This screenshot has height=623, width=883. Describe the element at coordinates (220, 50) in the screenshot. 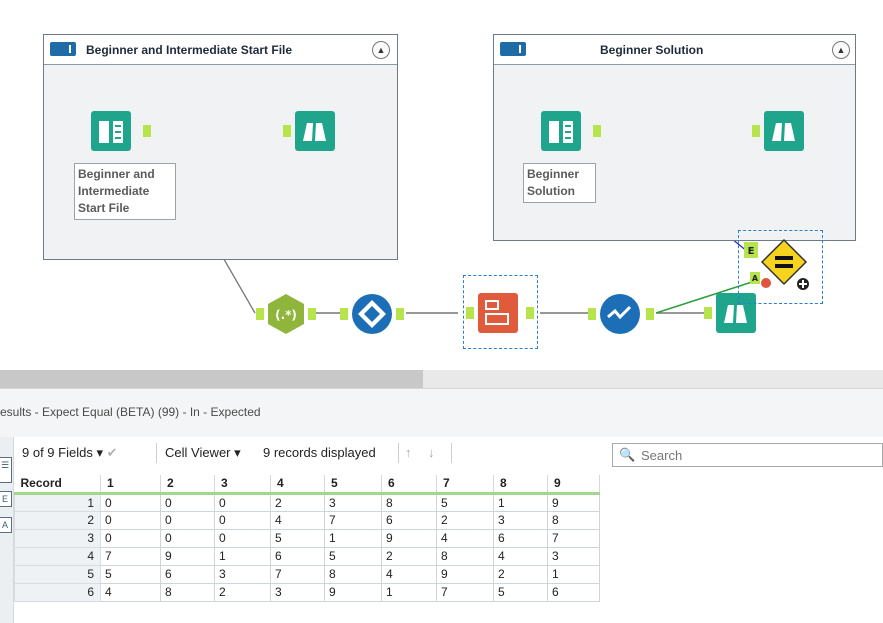

I see `container-header: Beginner and Intermediate Start File ▲` at that location.